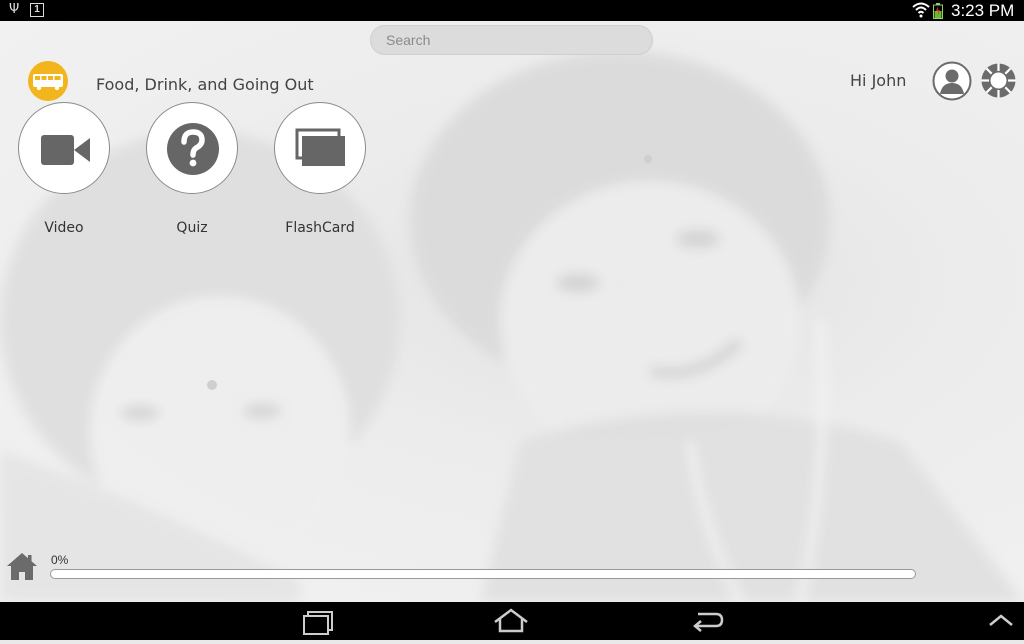 This screenshot has height=644, width=1024. I want to click on quiz-label: Quiz, so click(192, 228).